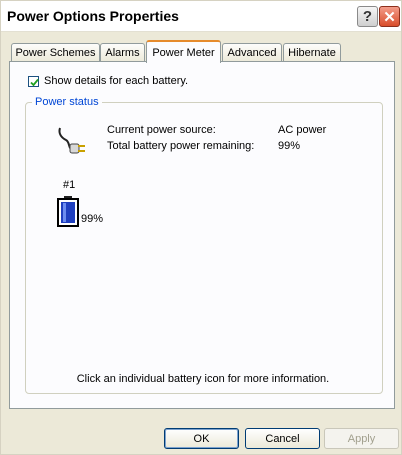 This screenshot has height=455, width=402. I want to click on show-details-row: Show details for each battery., so click(108, 81).